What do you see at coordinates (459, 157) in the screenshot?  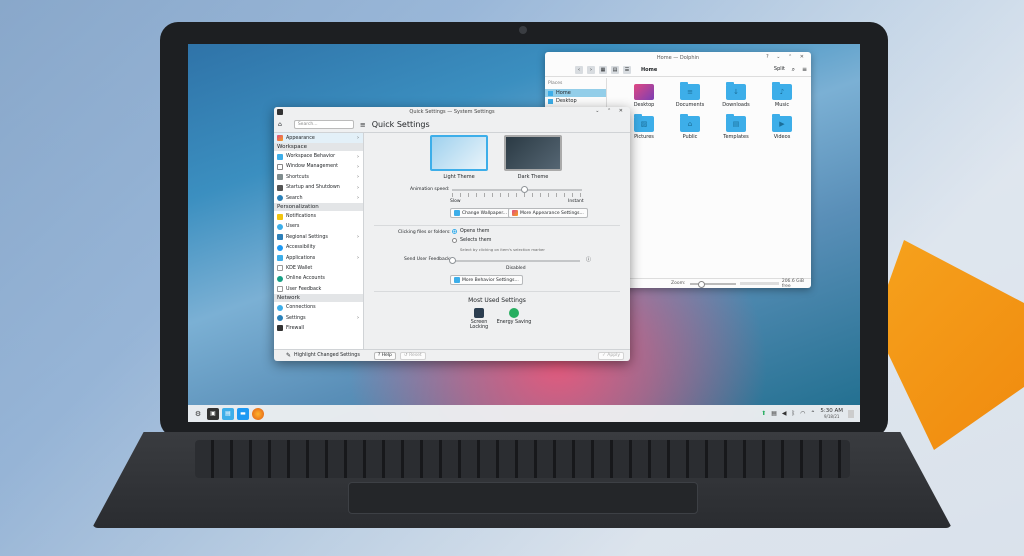 I see `light-theme-option: Light Theme` at bounding box center [459, 157].